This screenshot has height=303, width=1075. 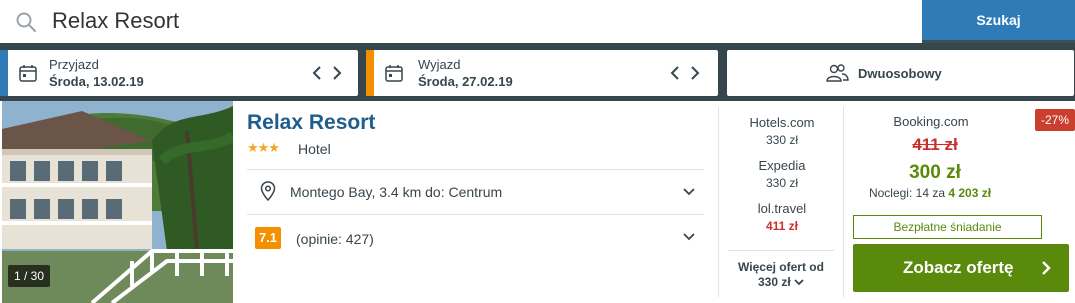 I want to click on nights-prefix: Noclegi: 14 za, so click(x=906, y=193).